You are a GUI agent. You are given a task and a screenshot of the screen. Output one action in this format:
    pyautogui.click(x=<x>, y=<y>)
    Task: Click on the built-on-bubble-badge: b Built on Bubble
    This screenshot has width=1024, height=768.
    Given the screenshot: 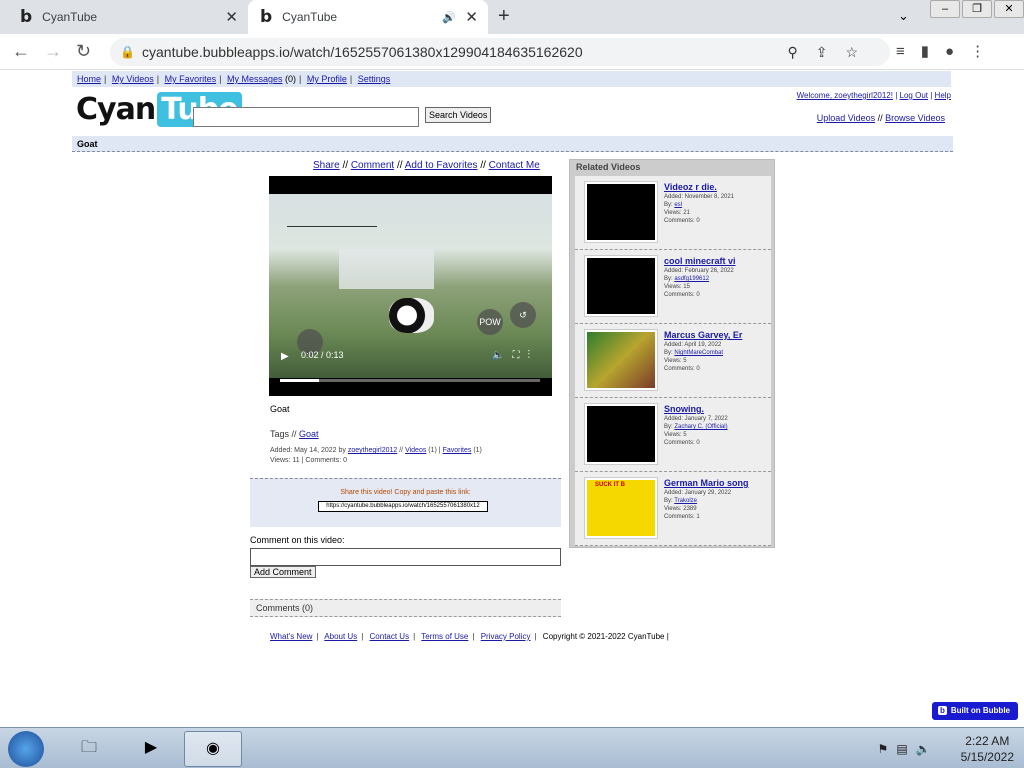 What is the action you would take?
    pyautogui.click(x=975, y=711)
    